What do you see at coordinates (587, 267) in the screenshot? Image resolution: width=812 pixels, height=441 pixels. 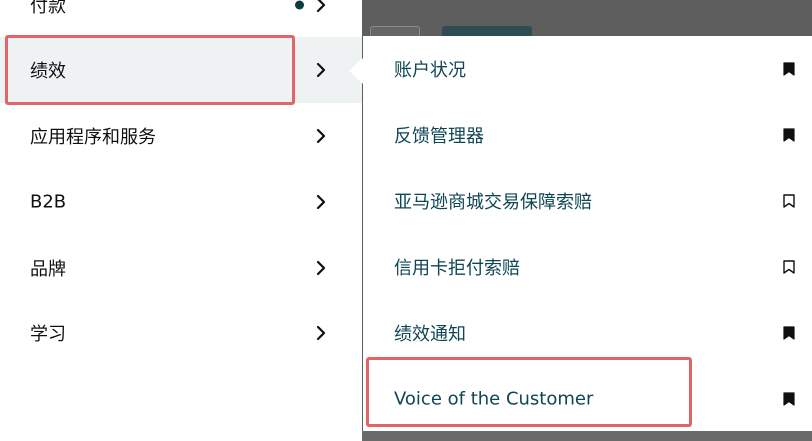 I see `submenu-item-chargeback-claims: 信用卡拒付索赔` at bounding box center [587, 267].